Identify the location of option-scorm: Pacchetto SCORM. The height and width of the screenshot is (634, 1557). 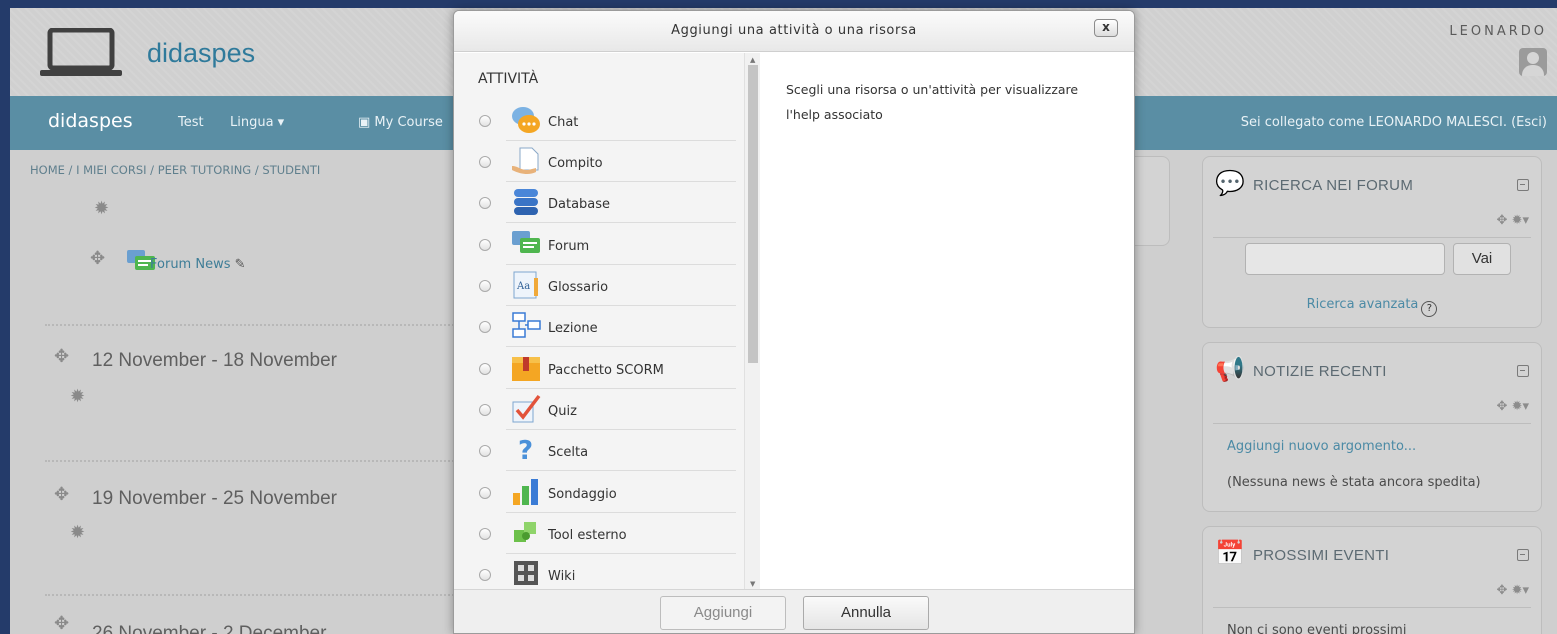
(599, 369).